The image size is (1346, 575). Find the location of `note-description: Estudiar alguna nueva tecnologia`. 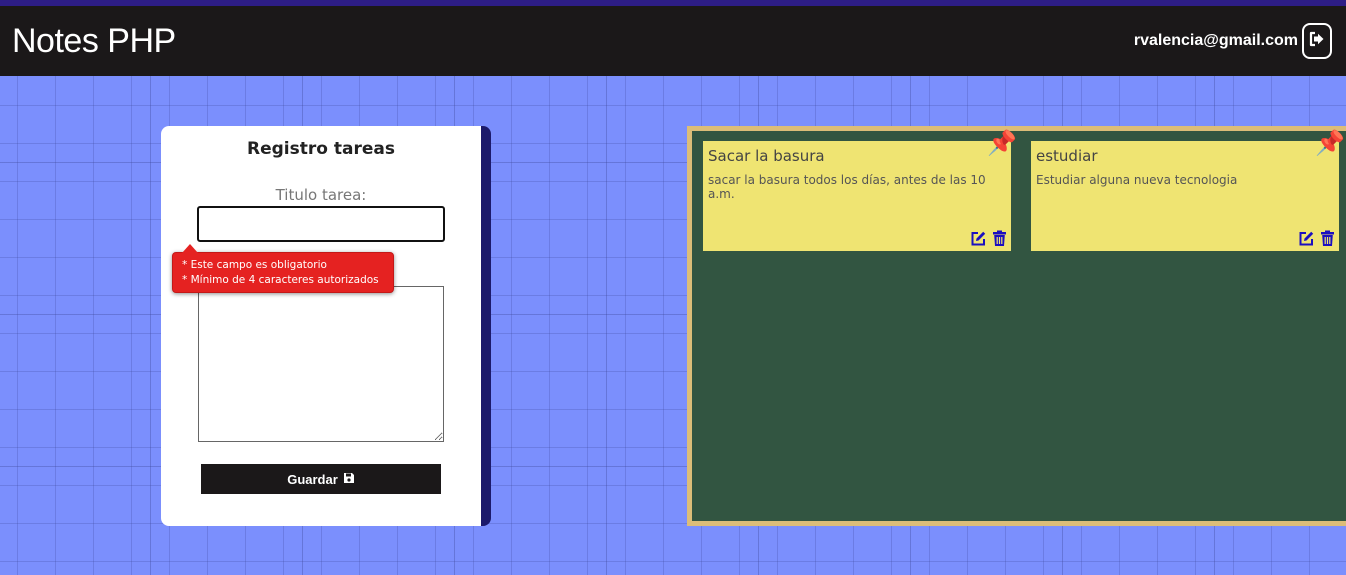

note-description: Estudiar alguna nueva tecnologia is located at coordinates (1137, 180).